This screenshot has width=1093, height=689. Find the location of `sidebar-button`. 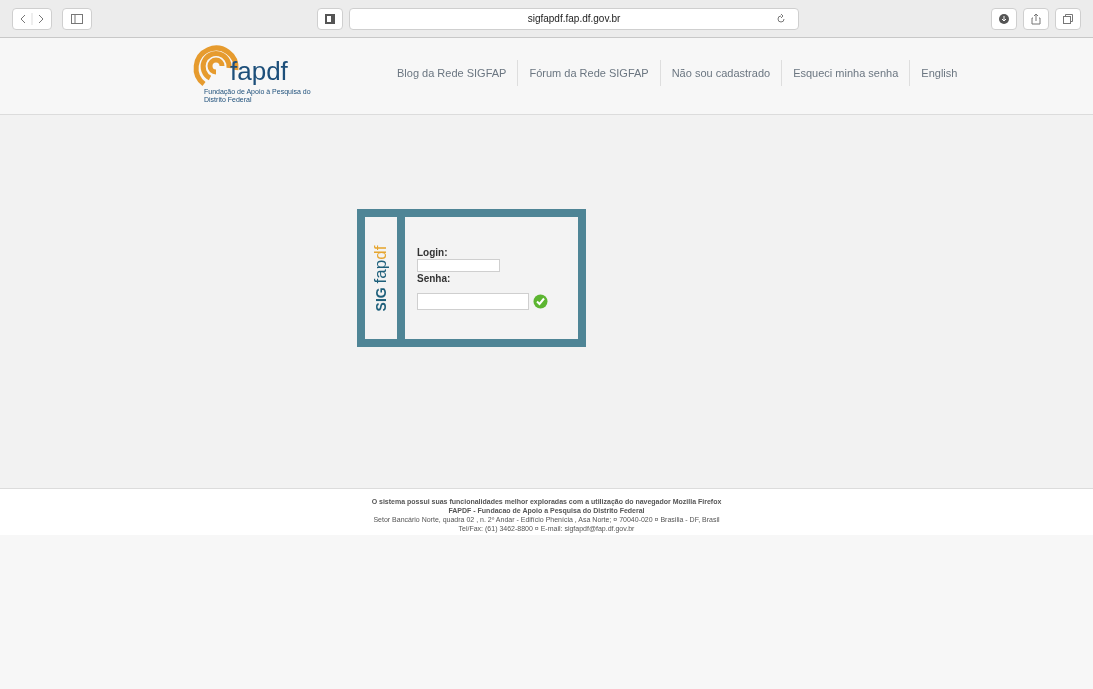

sidebar-button is located at coordinates (77, 18).